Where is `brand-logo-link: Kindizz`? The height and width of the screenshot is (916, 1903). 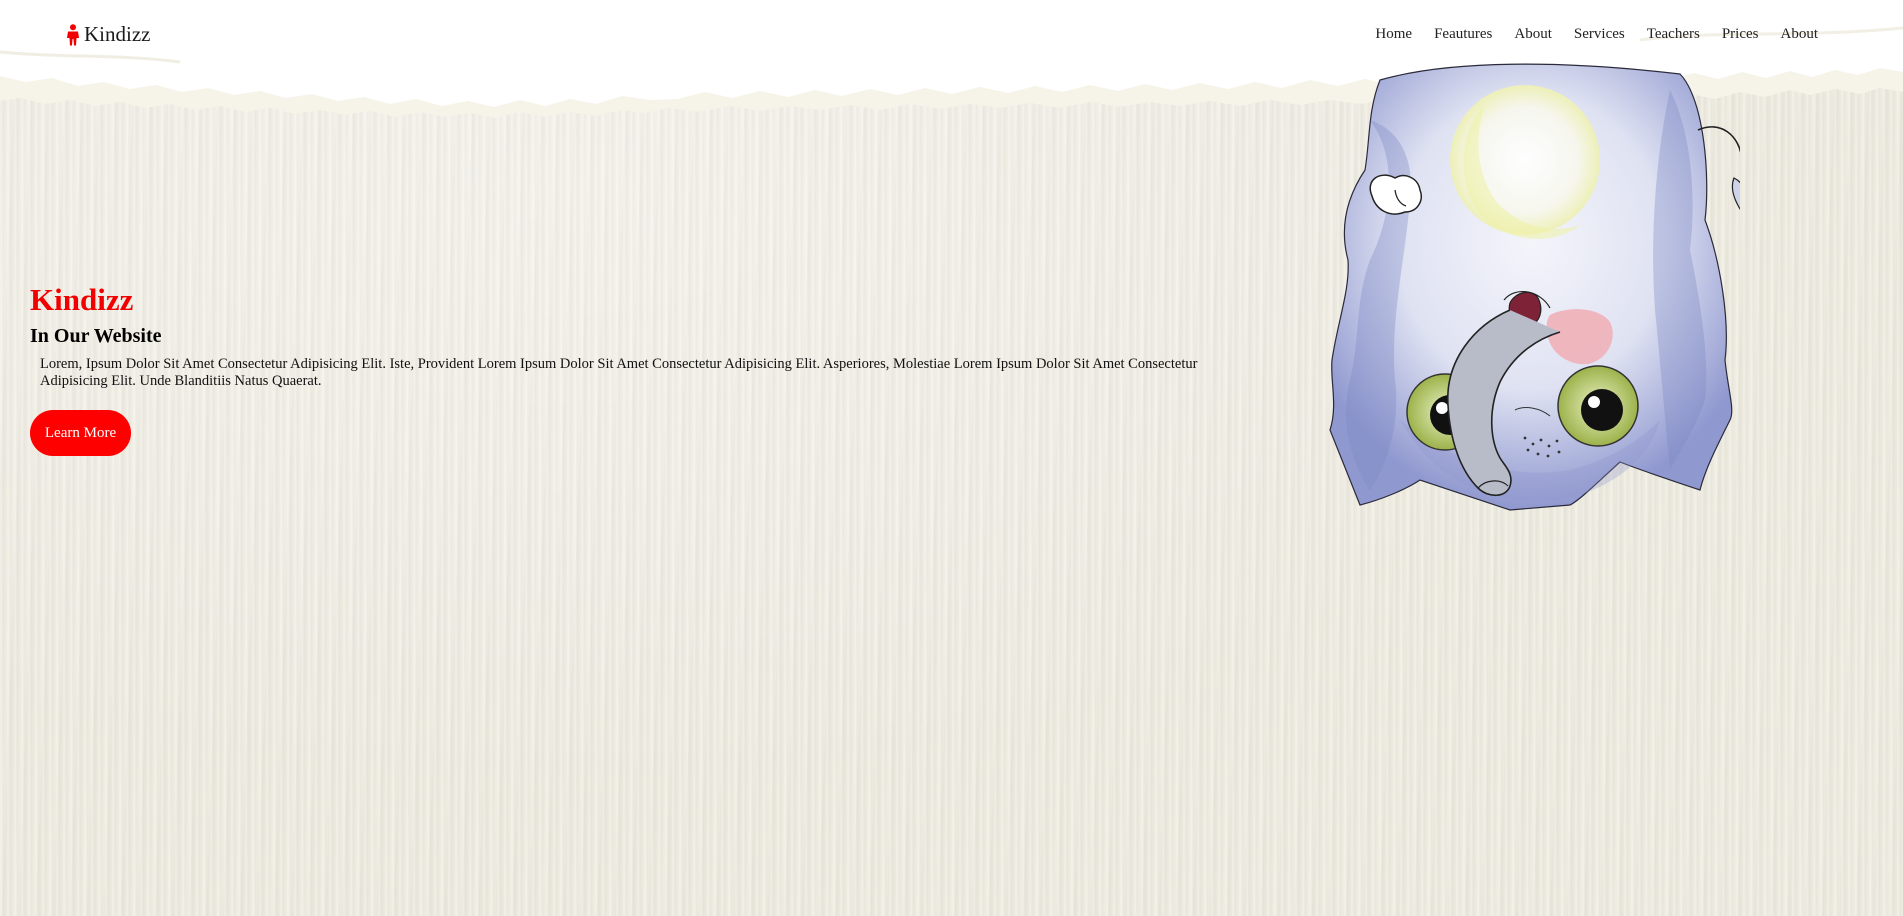
brand-logo-link: Kindizz is located at coordinates (108, 34).